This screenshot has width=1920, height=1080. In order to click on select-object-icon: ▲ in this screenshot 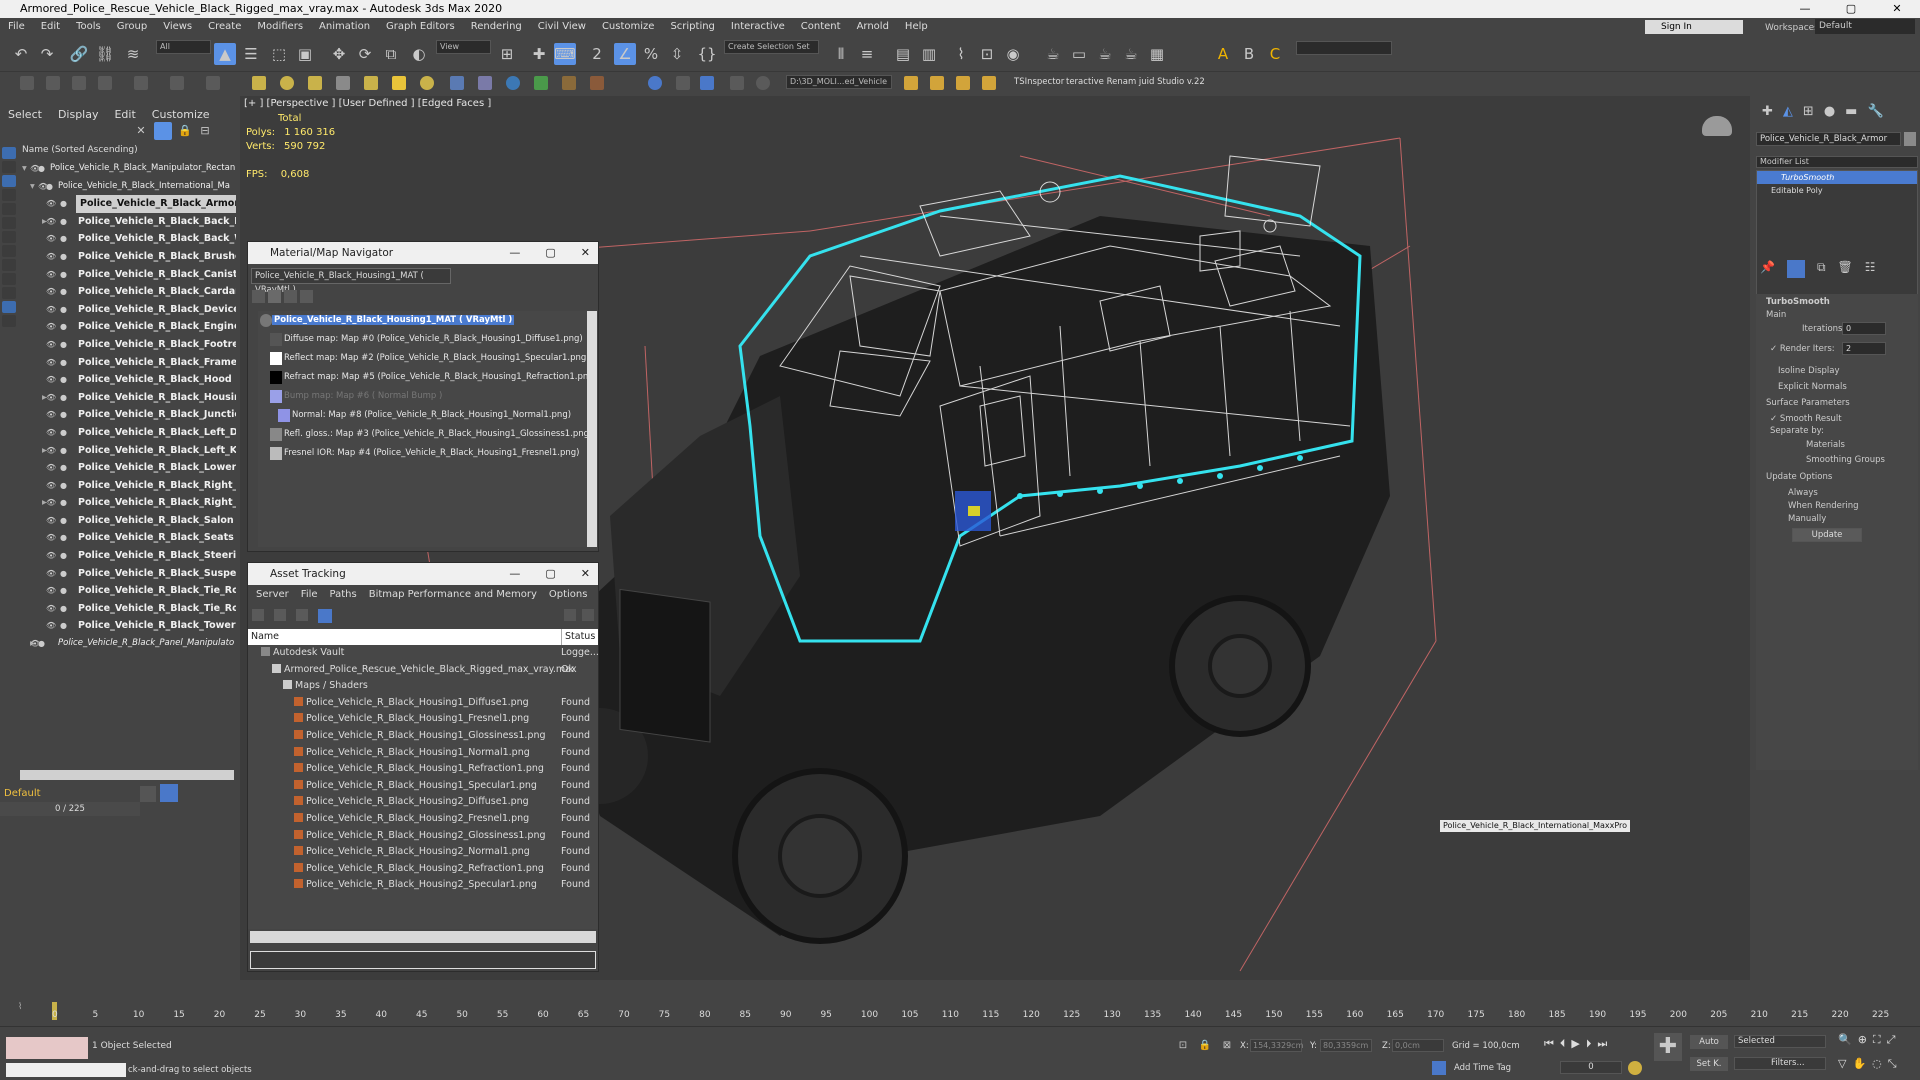, I will do `click(225, 54)`.